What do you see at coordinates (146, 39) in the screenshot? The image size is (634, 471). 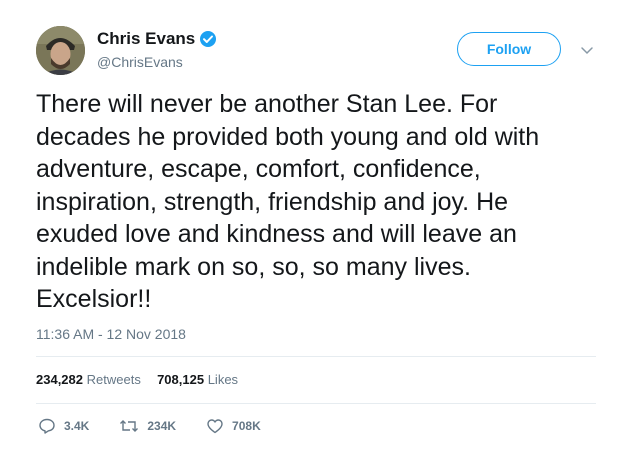 I see `display-name: Chris Evans` at bounding box center [146, 39].